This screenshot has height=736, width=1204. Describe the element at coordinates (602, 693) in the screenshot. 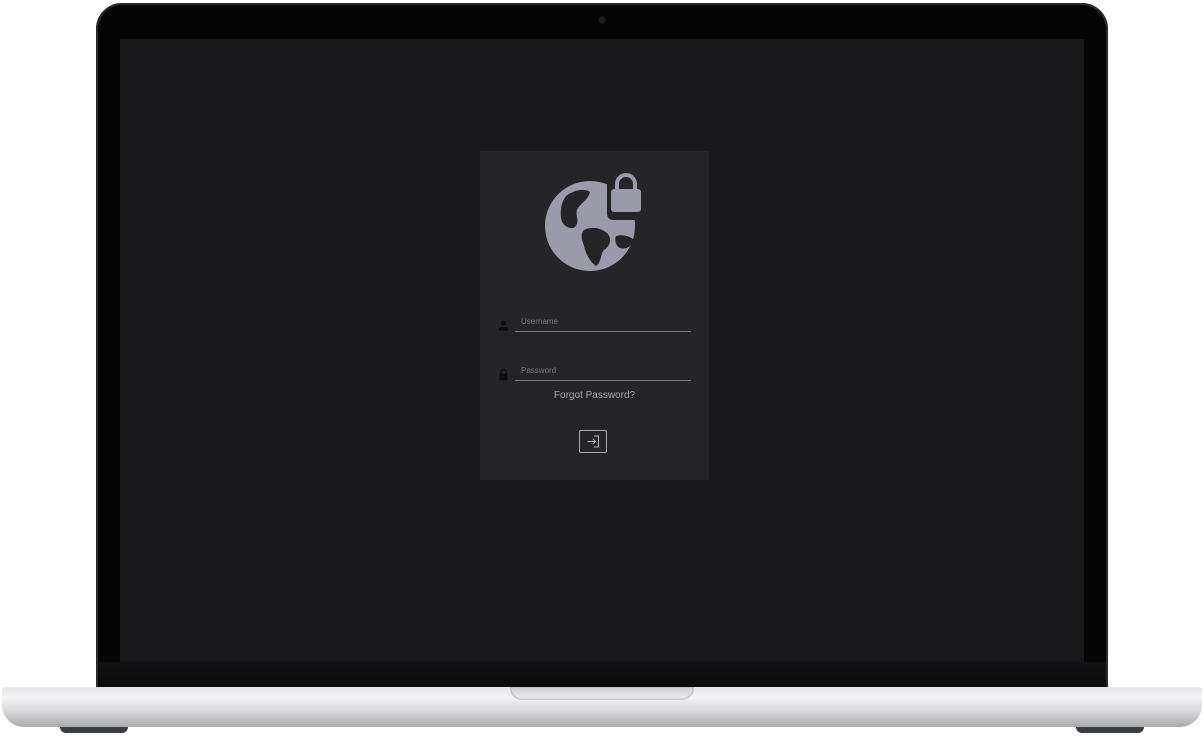

I see `laptop-opening-notch` at that location.